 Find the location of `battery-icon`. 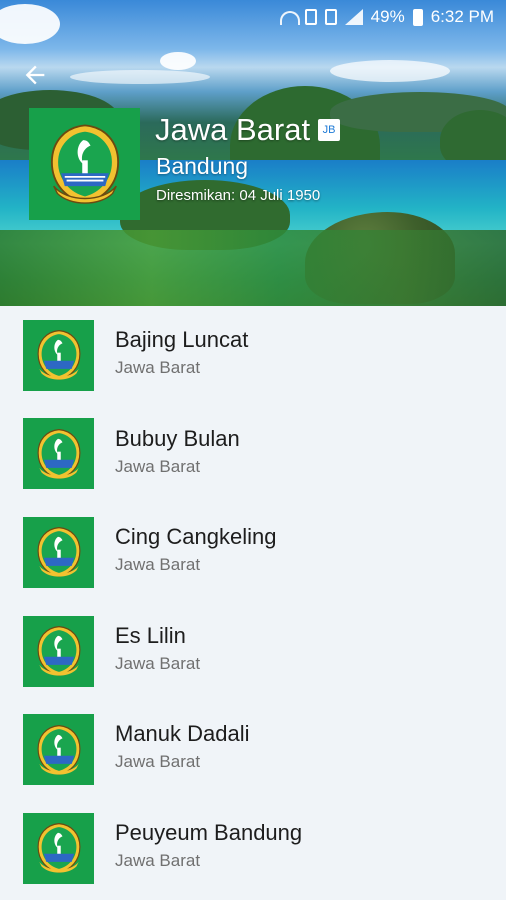

battery-icon is located at coordinates (417, 17).